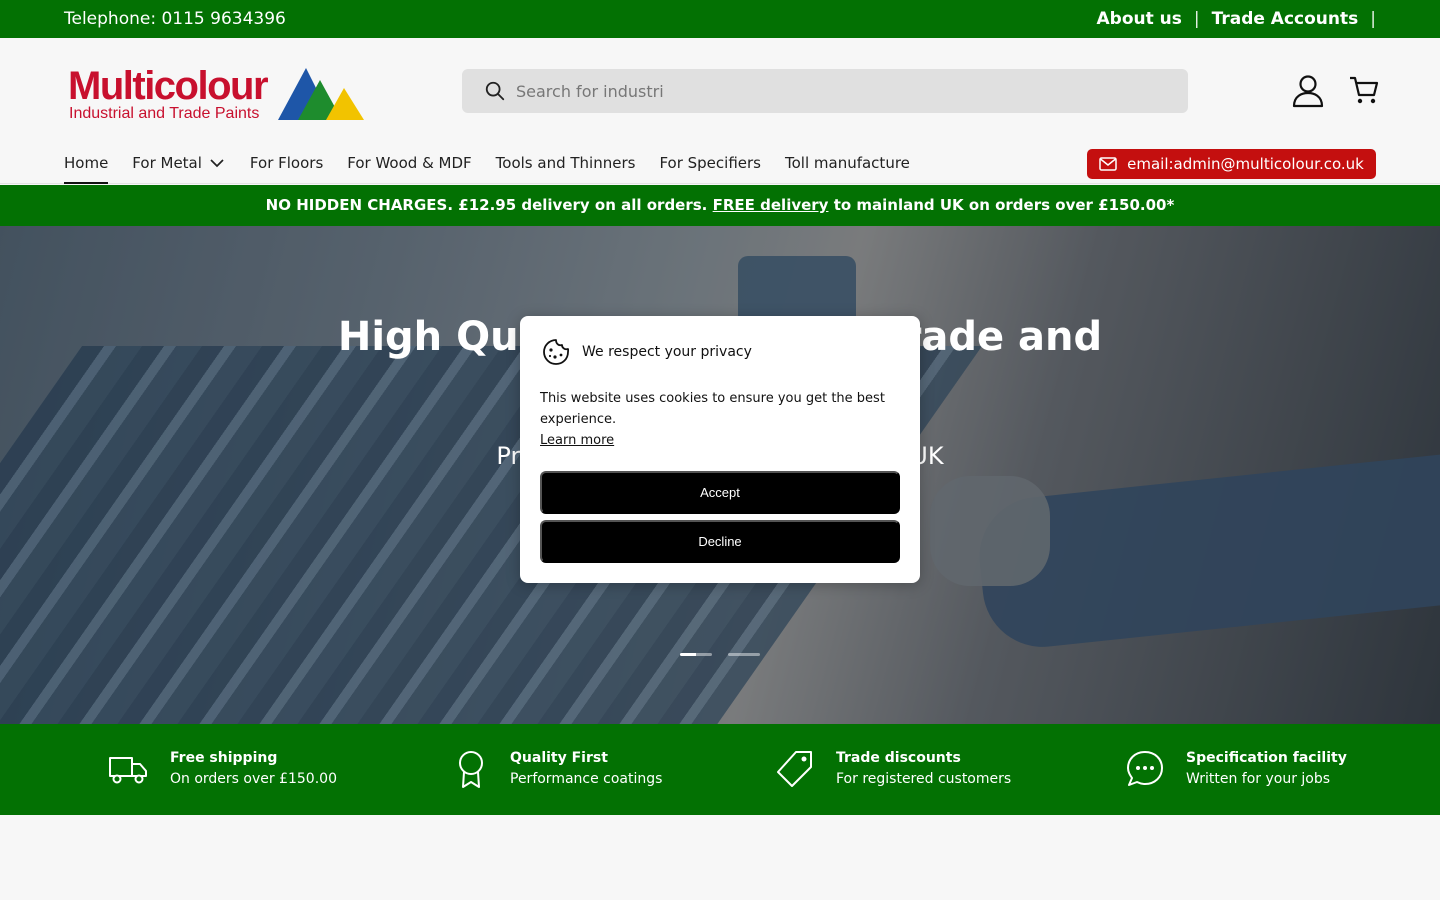 The width and height of the screenshot is (1440, 900). Describe the element at coordinates (558, 769) in the screenshot. I see `feature-quality-first: Quality First Performance coatings` at that location.